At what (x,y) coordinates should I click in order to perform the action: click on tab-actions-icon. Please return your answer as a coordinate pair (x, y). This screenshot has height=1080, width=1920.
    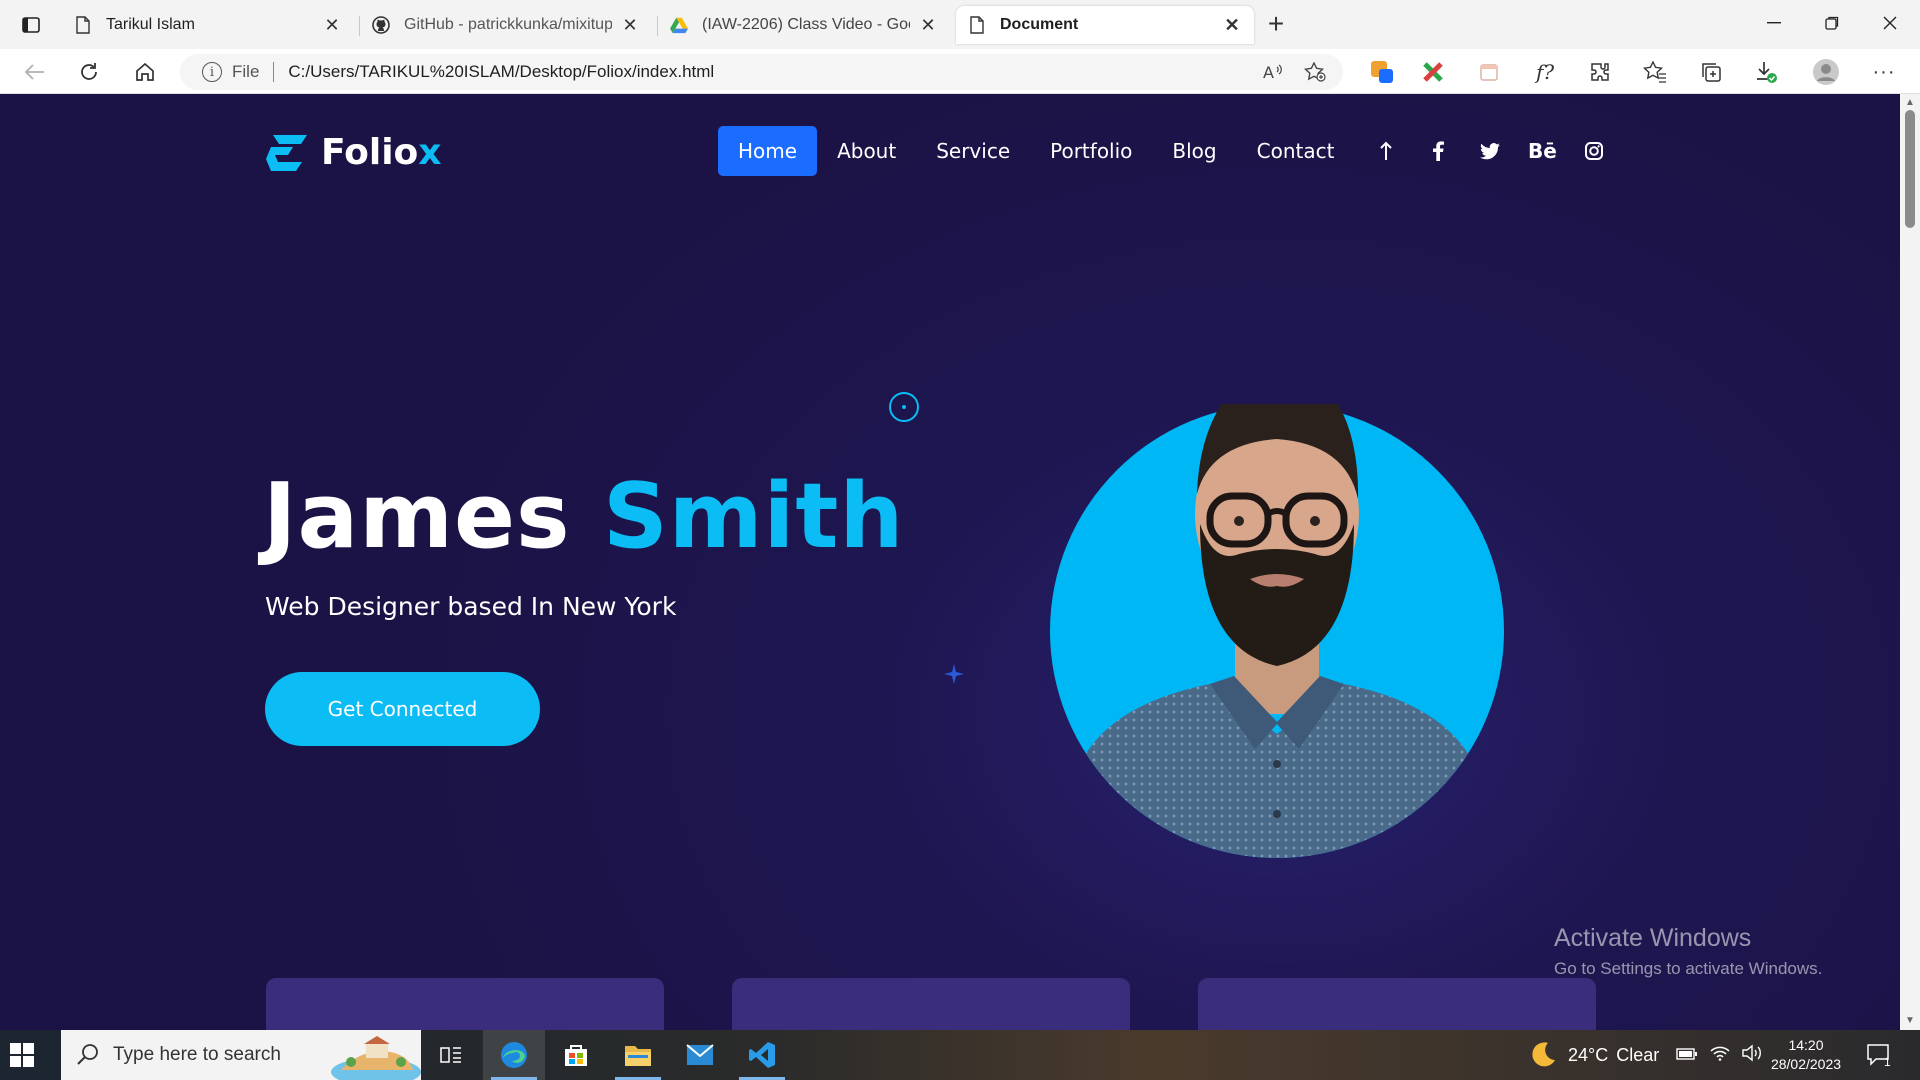
    Looking at the image, I should click on (31, 25).